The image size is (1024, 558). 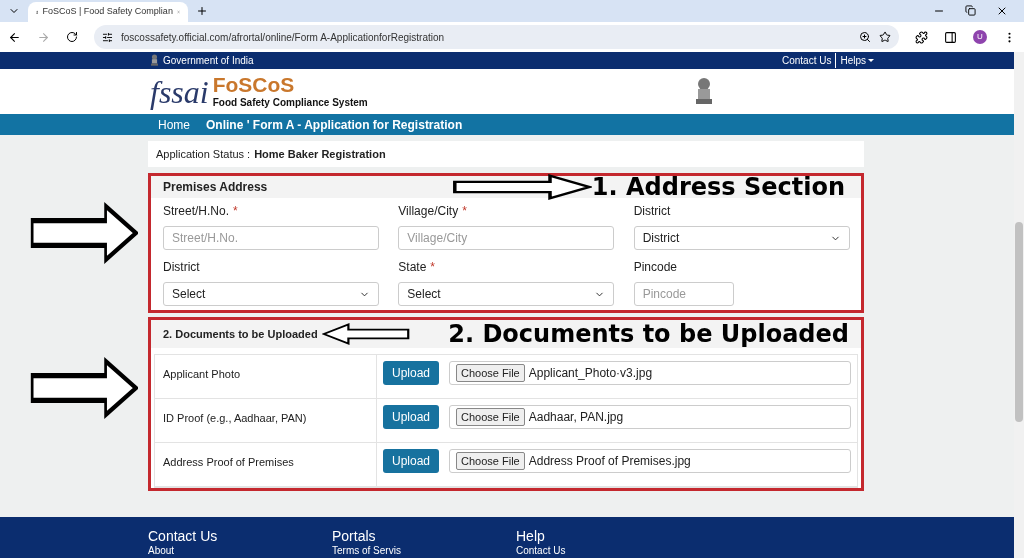 I want to click on file-name: Aadhaar, PAN.jpg, so click(x=576, y=417).